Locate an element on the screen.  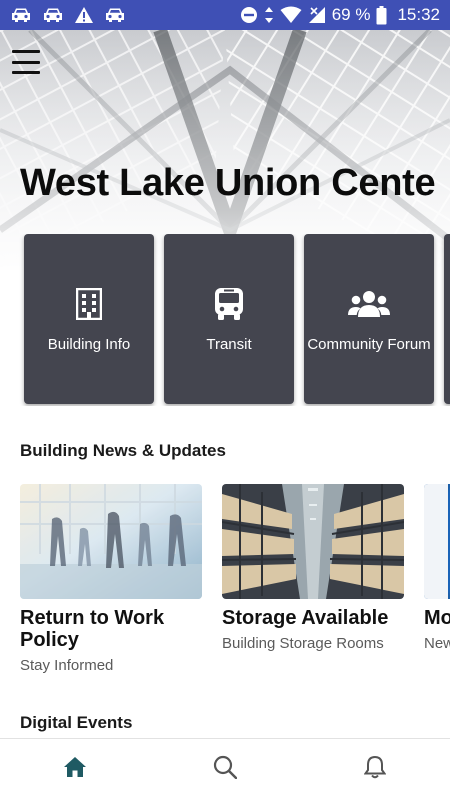
bus-icon is located at coordinates (229, 304).